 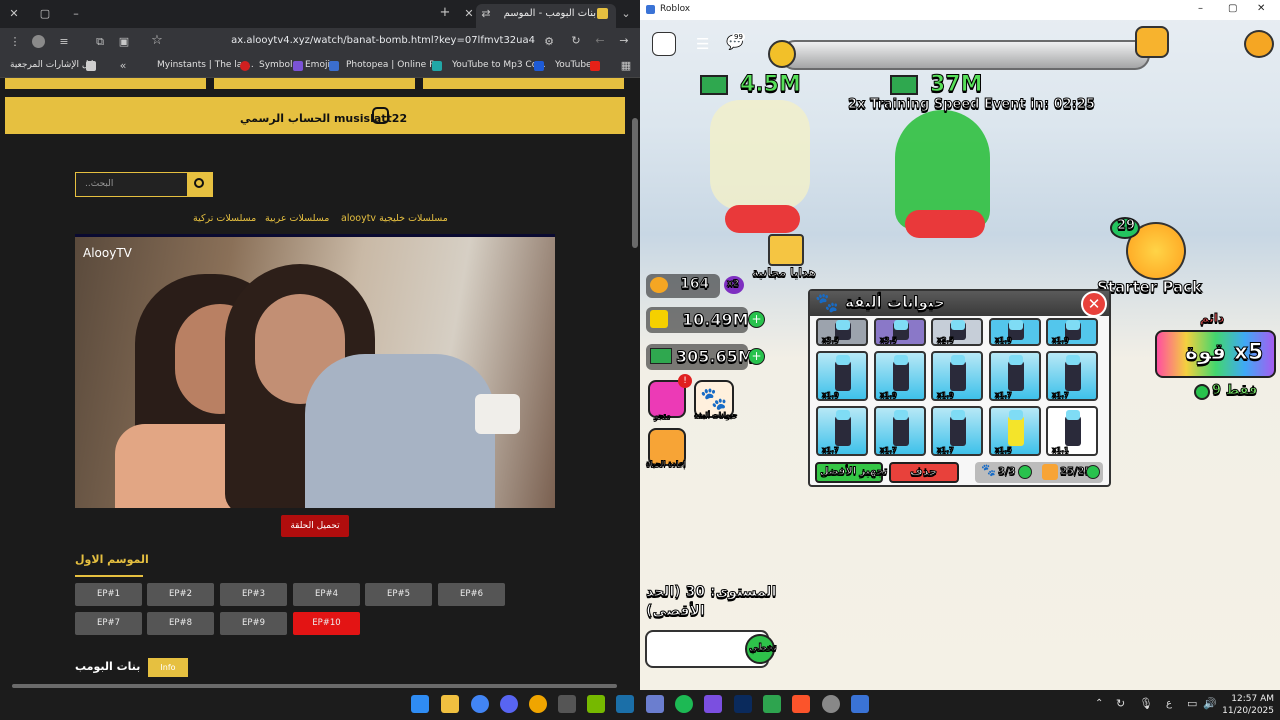 I want to click on episode-button-9: EP#9, so click(x=253, y=623).